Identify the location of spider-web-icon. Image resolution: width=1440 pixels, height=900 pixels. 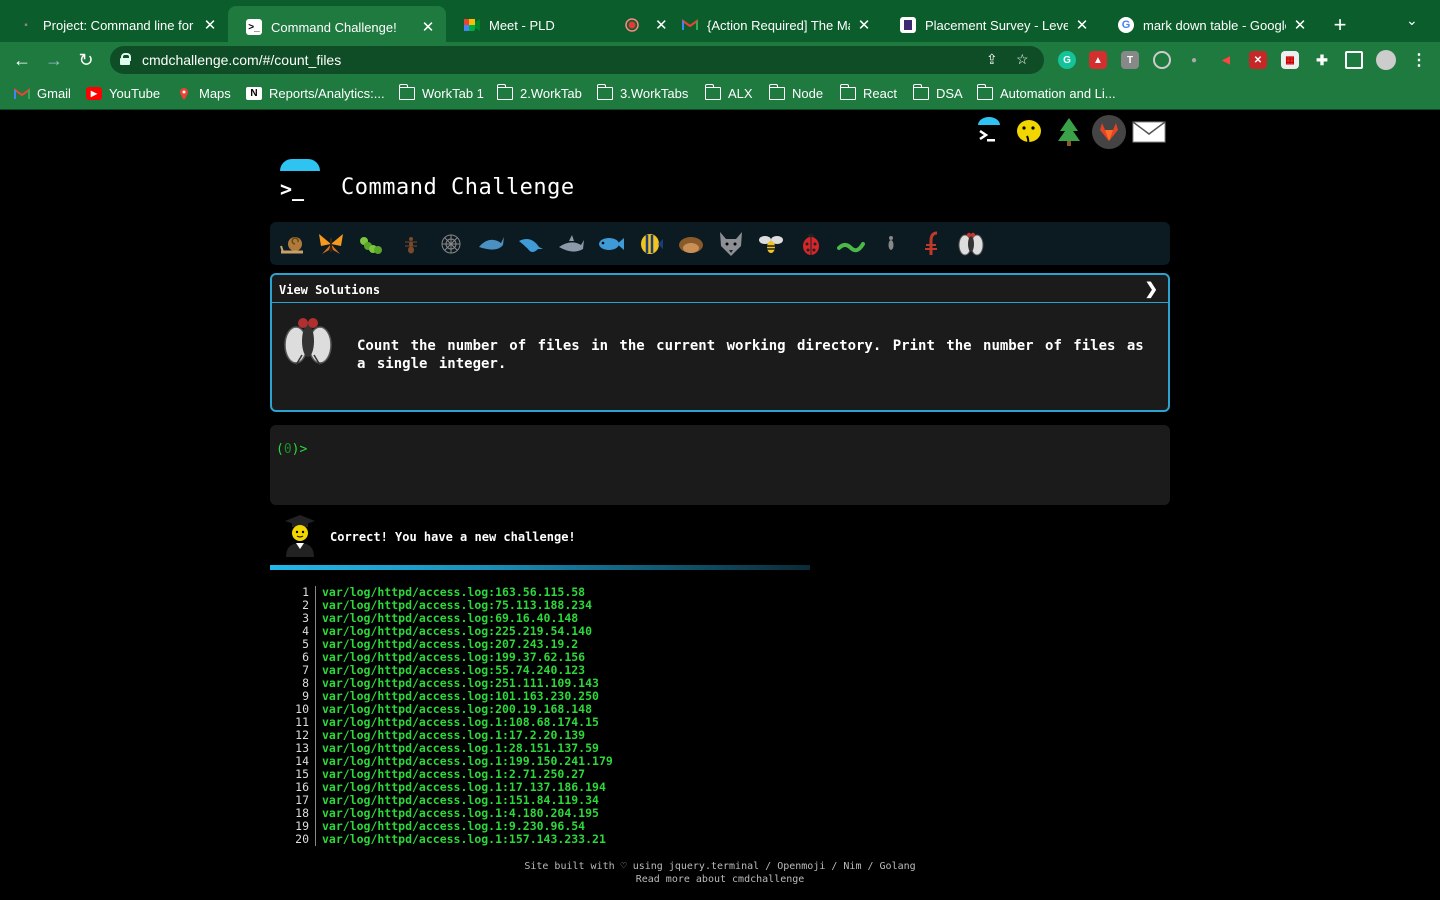
(451, 244).